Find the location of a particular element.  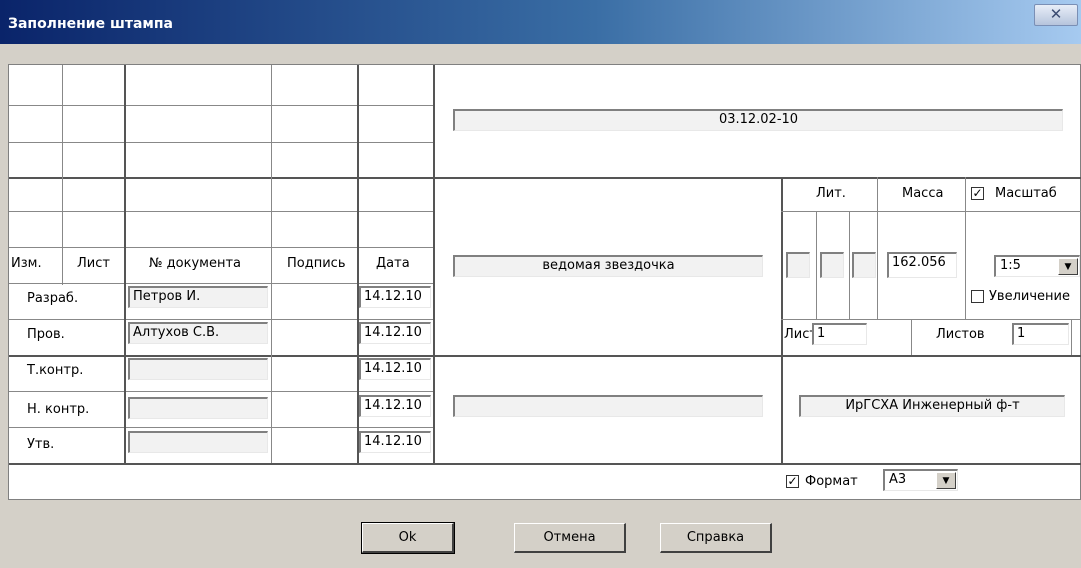

format-label: Формат is located at coordinates (831, 481).